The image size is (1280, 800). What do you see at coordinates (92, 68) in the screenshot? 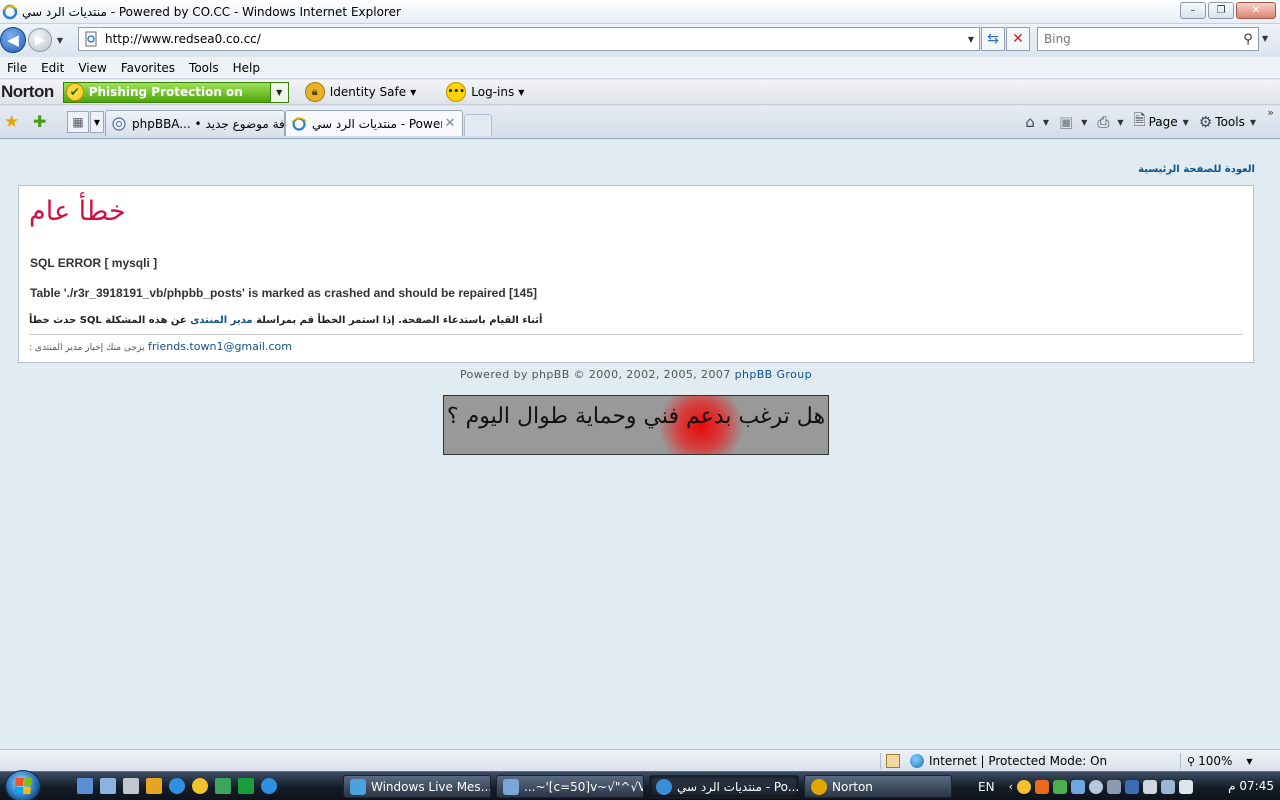
I see `menu-view: View` at bounding box center [92, 68].